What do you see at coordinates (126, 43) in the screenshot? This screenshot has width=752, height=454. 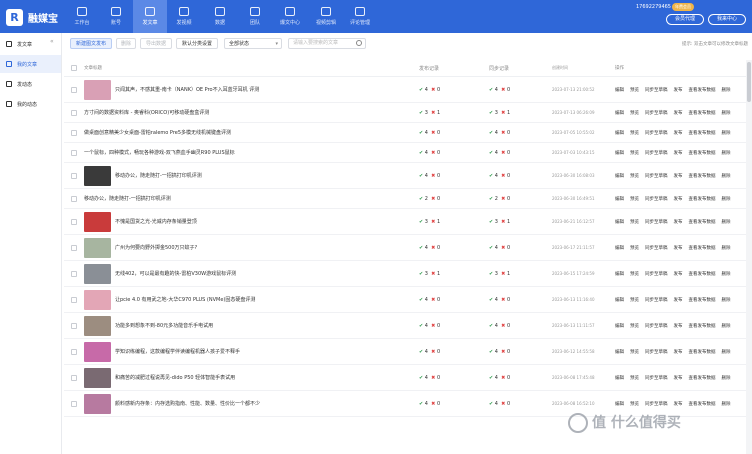 I see `delete-button: 删除` at bounding box center [126, 43].